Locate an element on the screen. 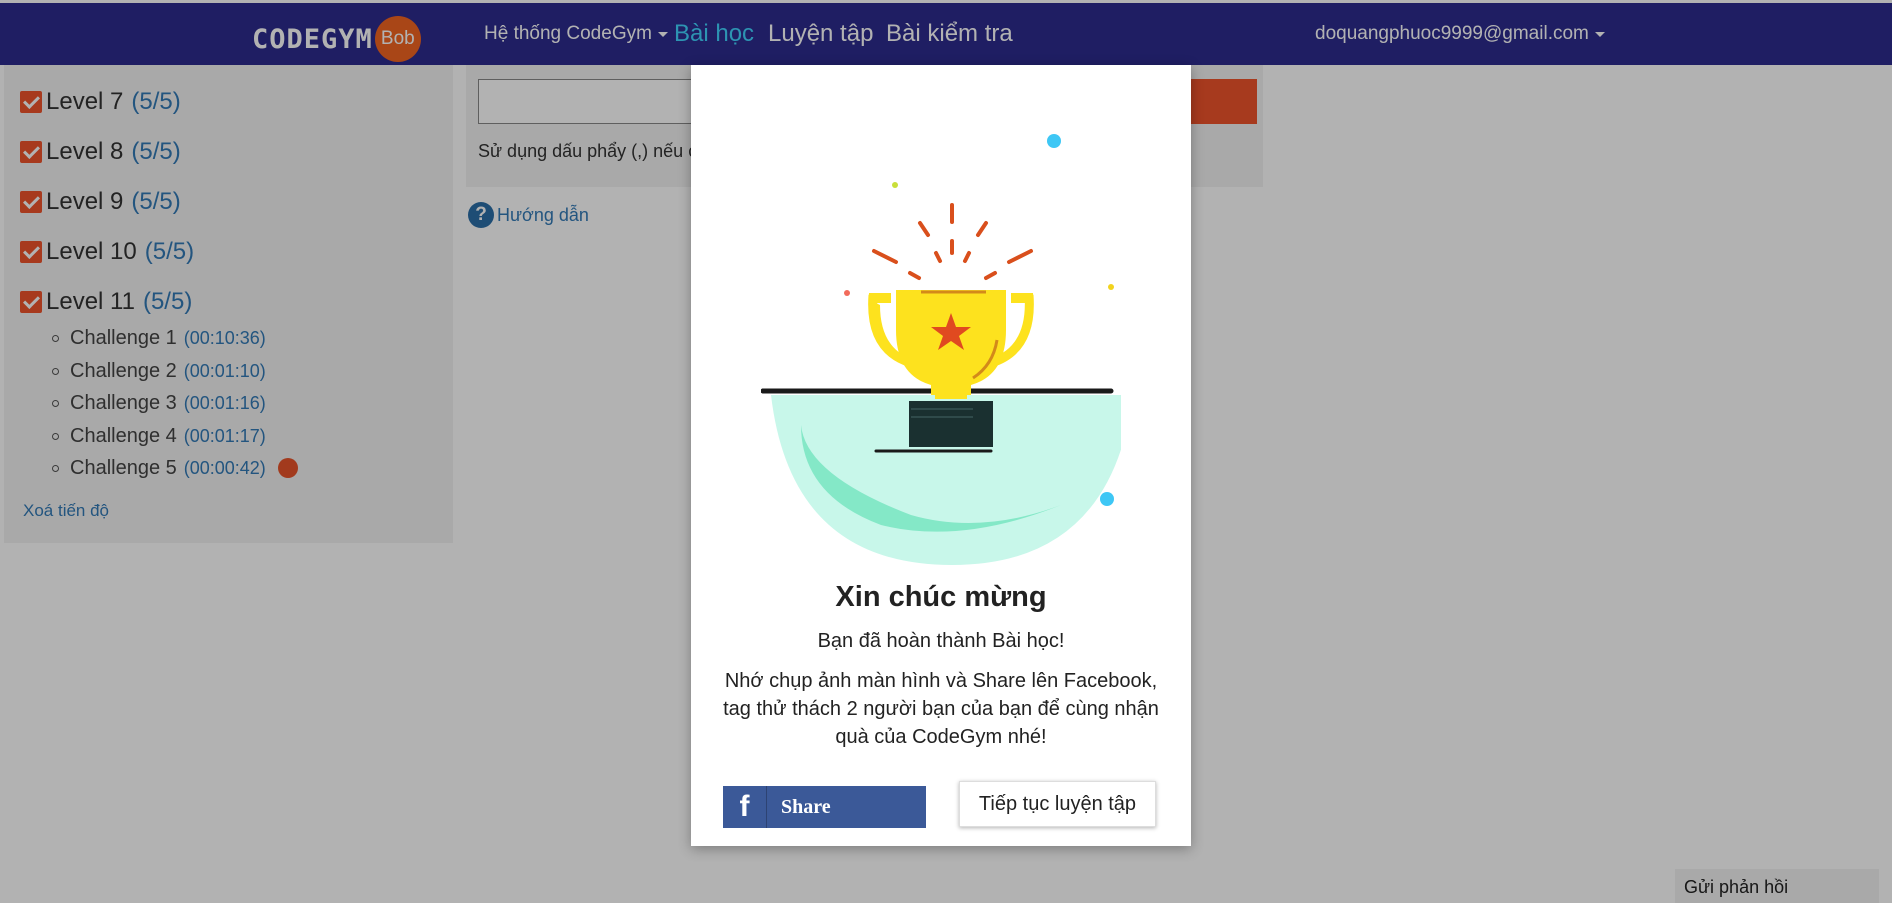 This screenshot has width=1892, height=903. facebook-share-button: f Share is located at coordinates (824, 807).